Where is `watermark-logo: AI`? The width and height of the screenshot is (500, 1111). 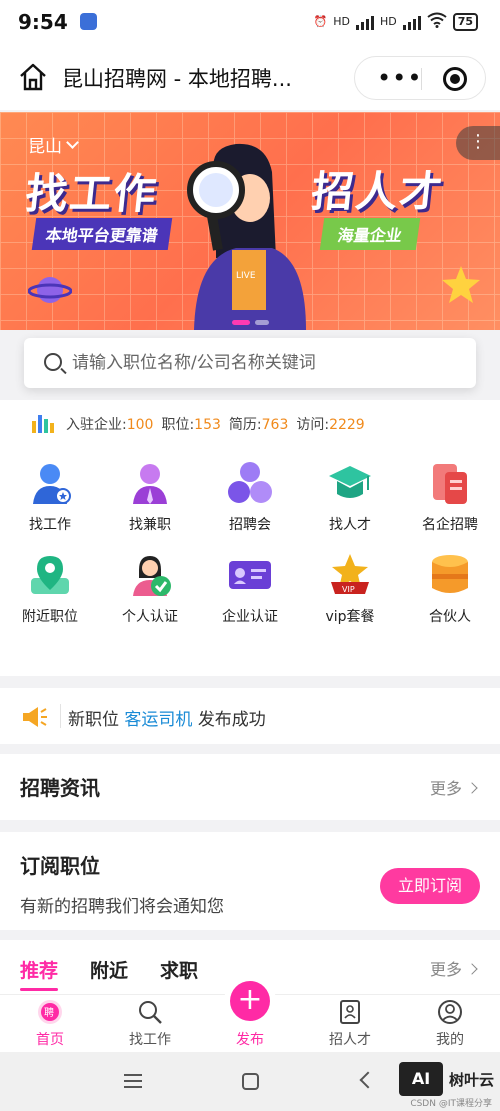
watermark-logo: AI is located at coordinates (420, 1079).